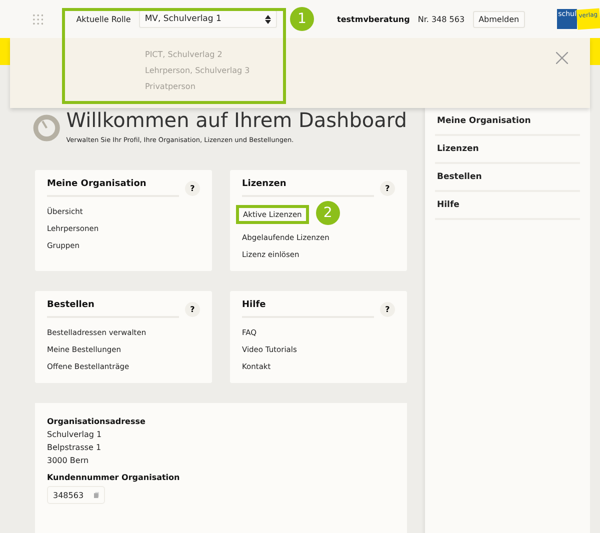 This screenshot has height=533, width=600. Describe the element at coordinates (96, 495) in the screenshot. I see `copy-icon` at that location.